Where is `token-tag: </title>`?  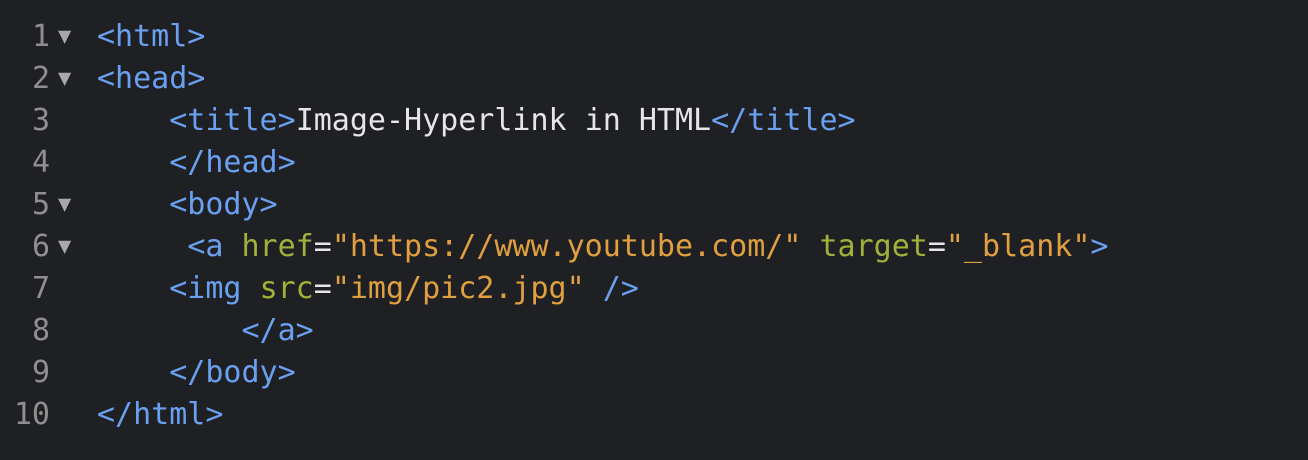
token-tag: </title> is located at coordinates (783, 120).